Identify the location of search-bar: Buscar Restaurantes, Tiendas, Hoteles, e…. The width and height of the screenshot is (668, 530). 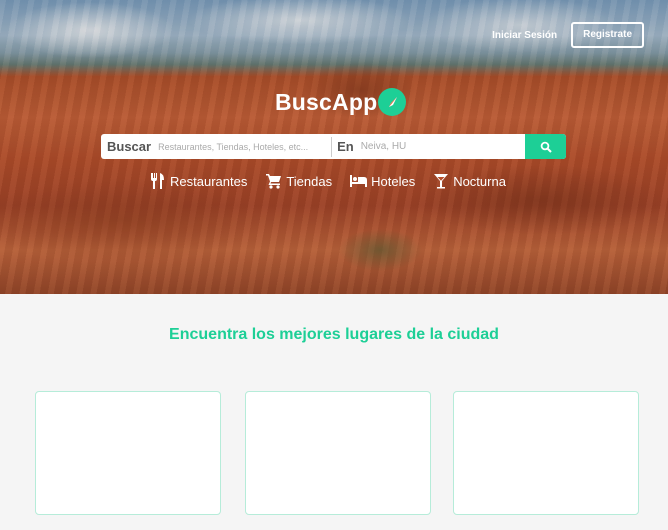
(333, 146).